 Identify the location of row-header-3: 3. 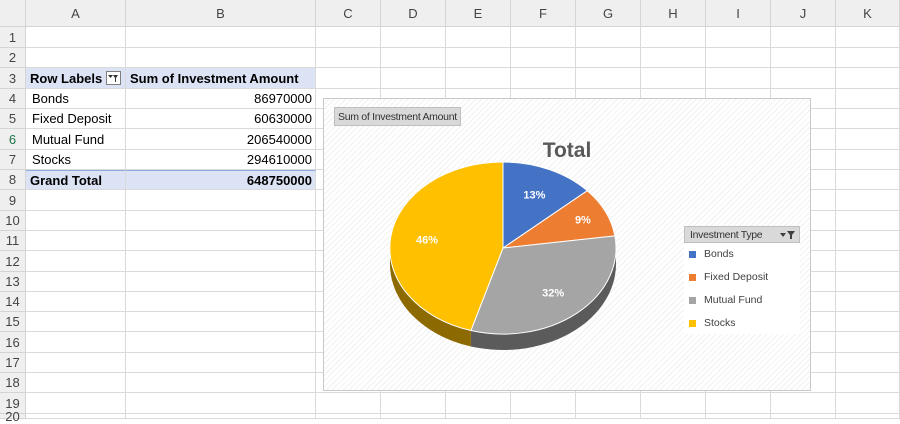
(13, 78).